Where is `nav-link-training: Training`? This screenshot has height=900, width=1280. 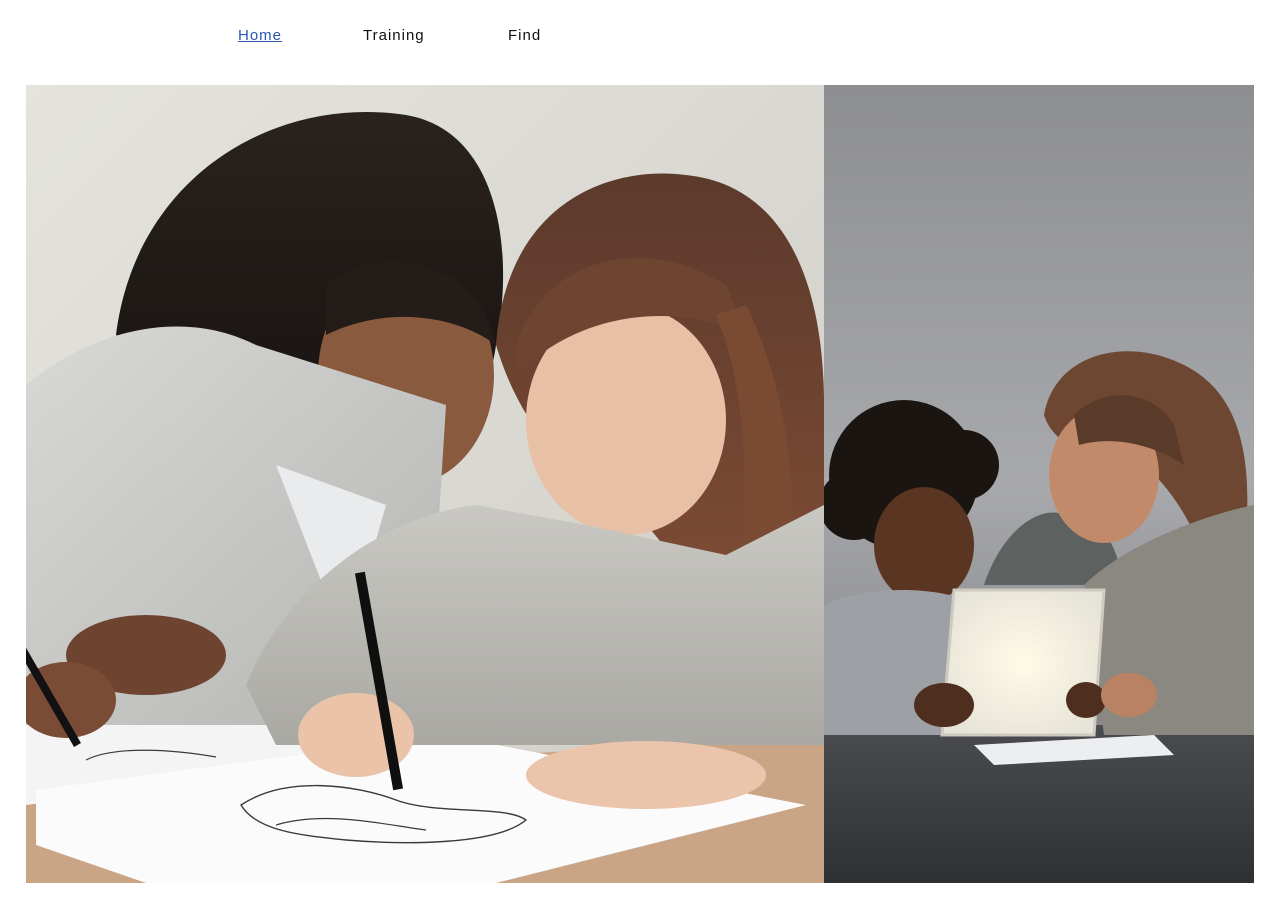 nav-link-training: Training is located at coordinates (394, 35).